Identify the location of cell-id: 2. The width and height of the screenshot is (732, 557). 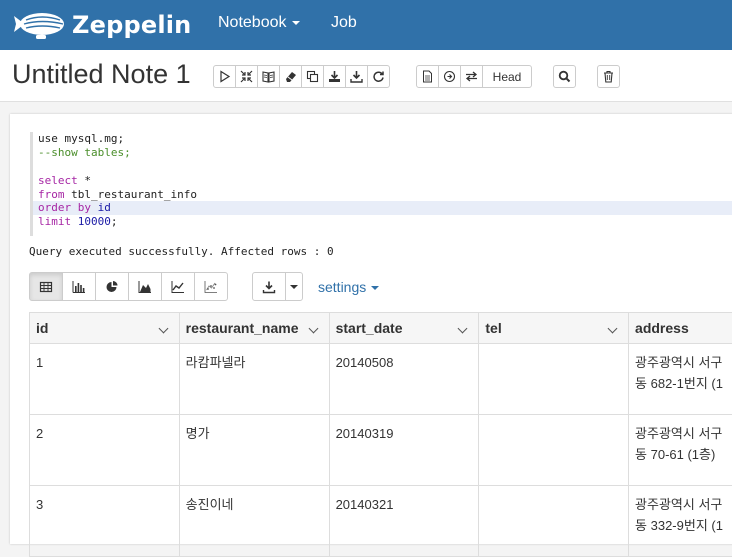
(105, 450).